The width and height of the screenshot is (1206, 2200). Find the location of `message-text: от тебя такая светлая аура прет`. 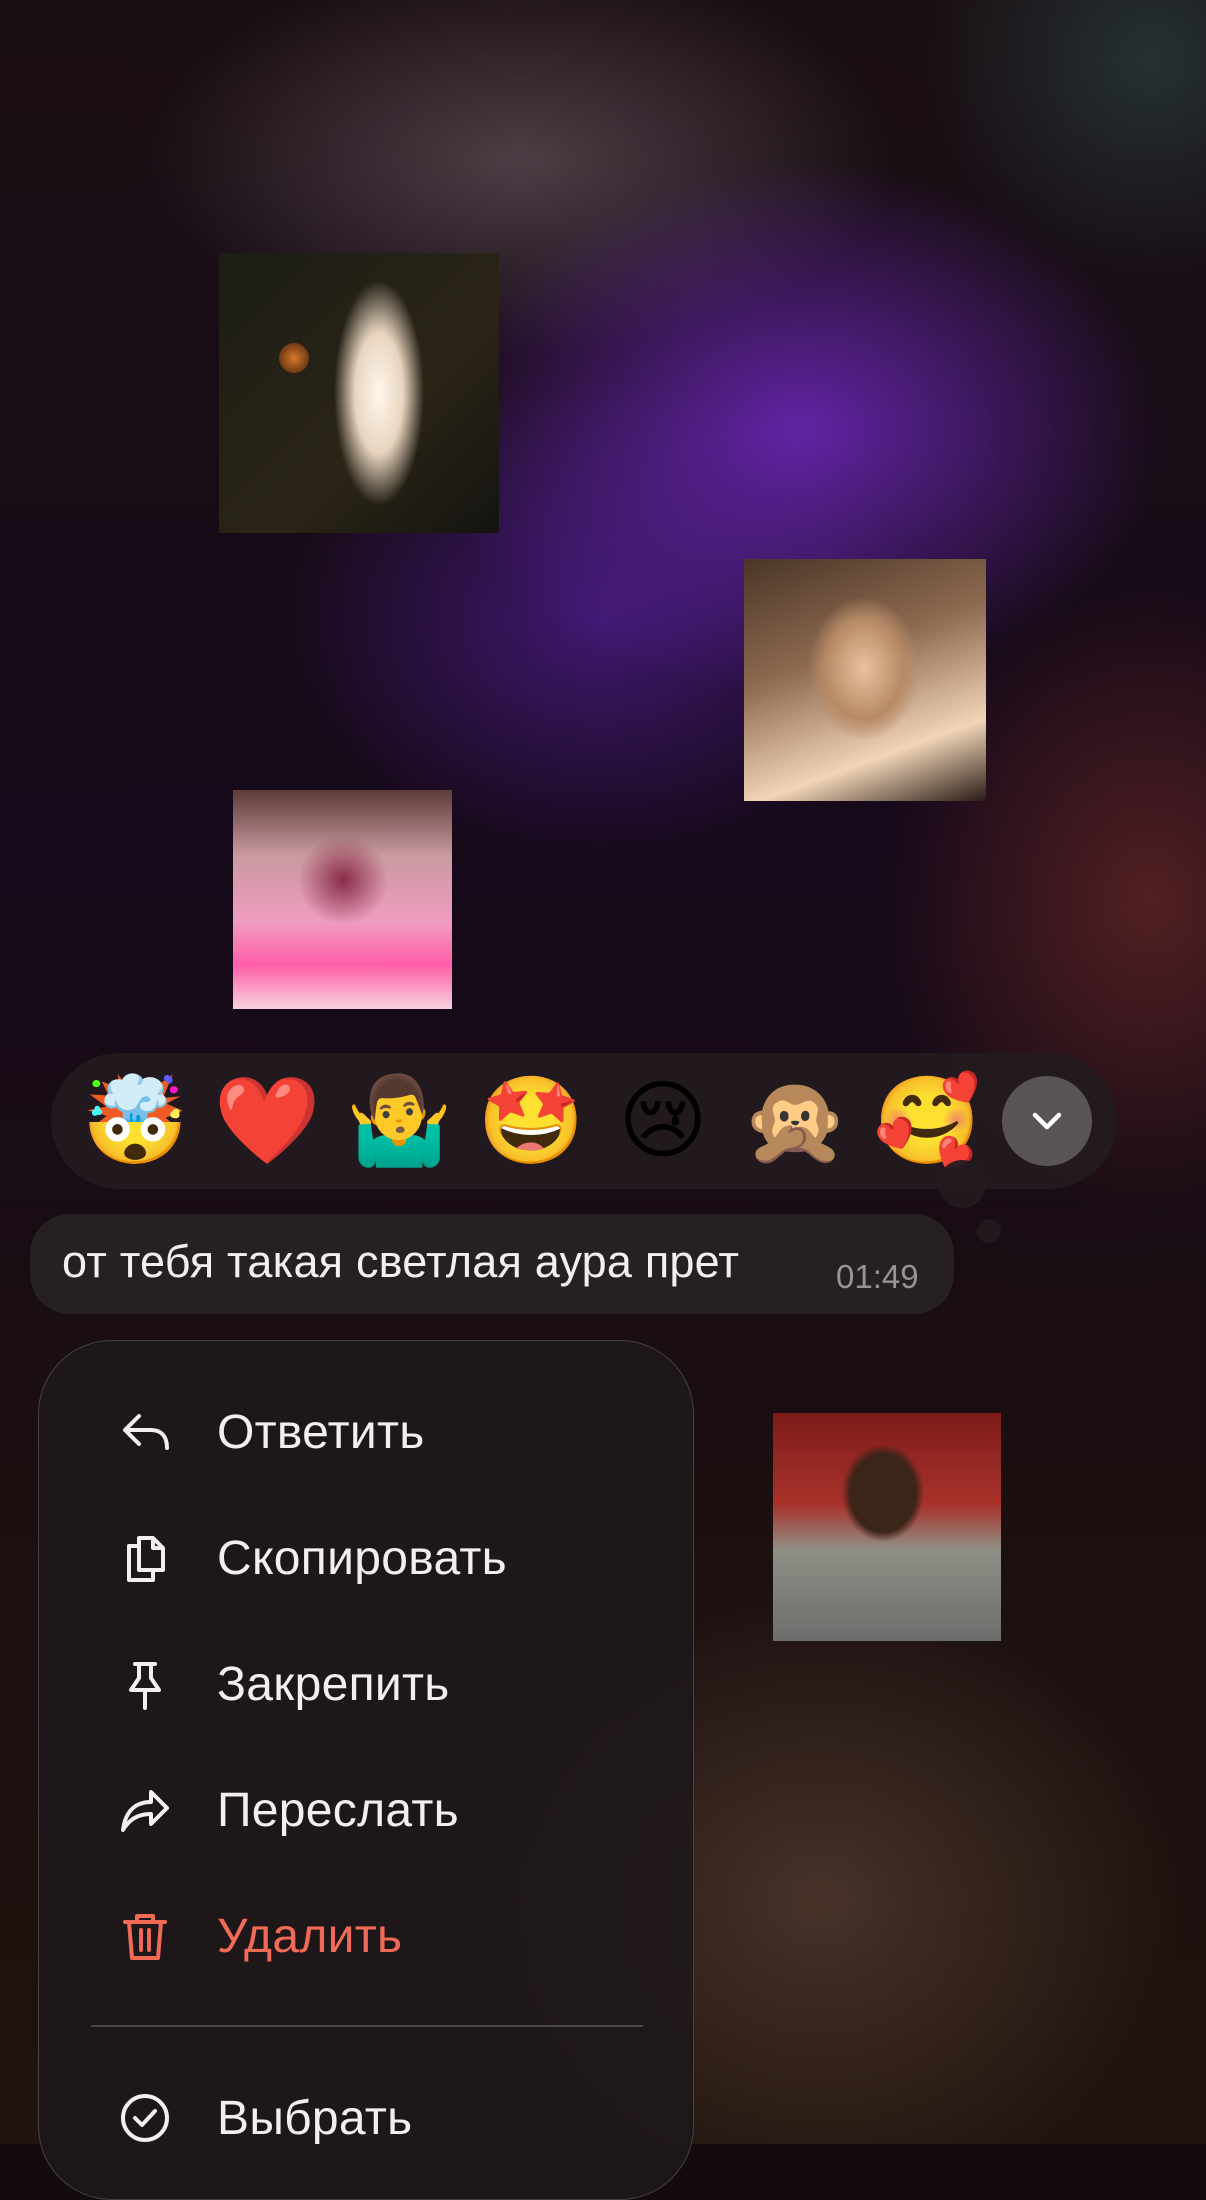

message-text: от тебя такая светлая аура прет is located at coordinates (401, 1261).